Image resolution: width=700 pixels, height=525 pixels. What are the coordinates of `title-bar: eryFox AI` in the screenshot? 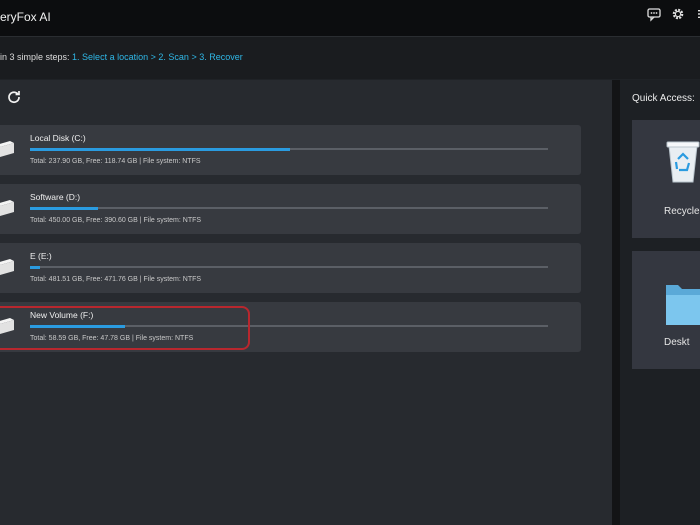 It's located at (350, 18).